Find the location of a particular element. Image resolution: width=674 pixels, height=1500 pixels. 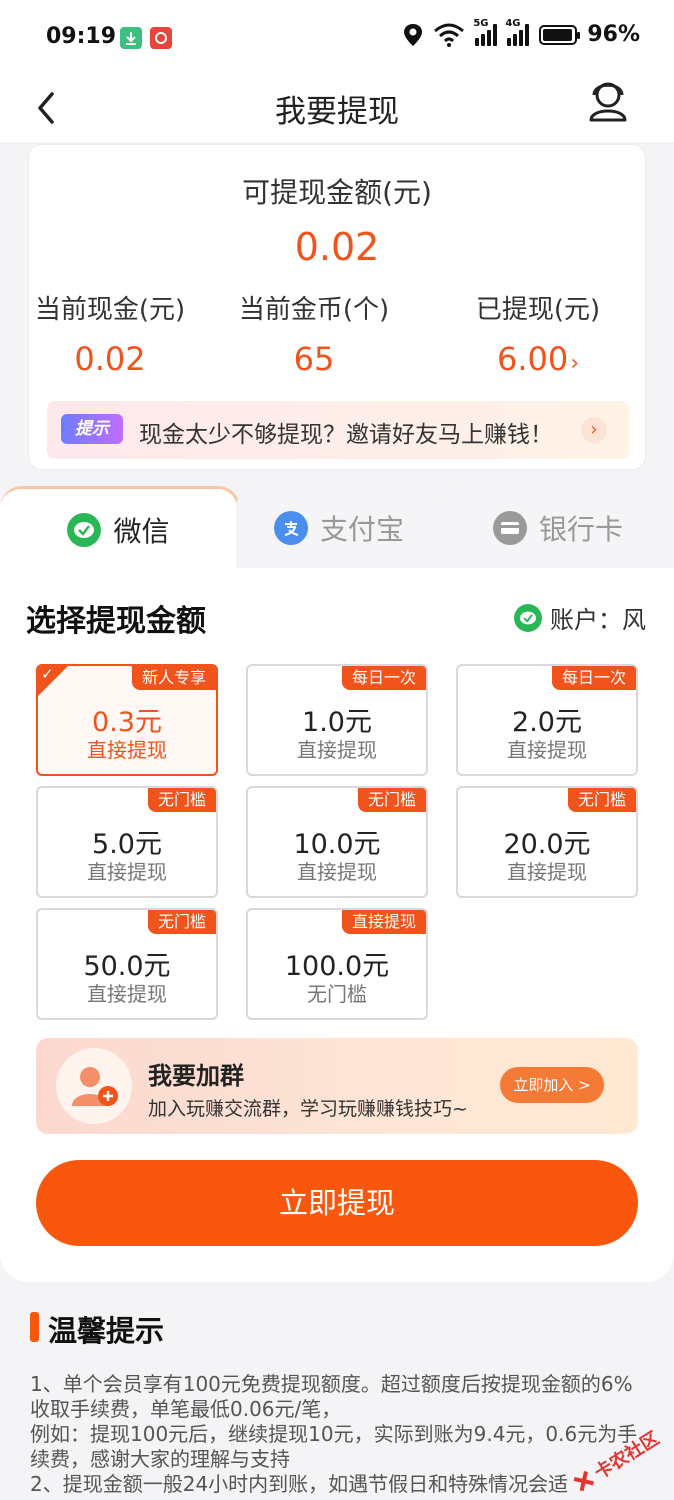

battery-level is located at coordinates (558, 34).